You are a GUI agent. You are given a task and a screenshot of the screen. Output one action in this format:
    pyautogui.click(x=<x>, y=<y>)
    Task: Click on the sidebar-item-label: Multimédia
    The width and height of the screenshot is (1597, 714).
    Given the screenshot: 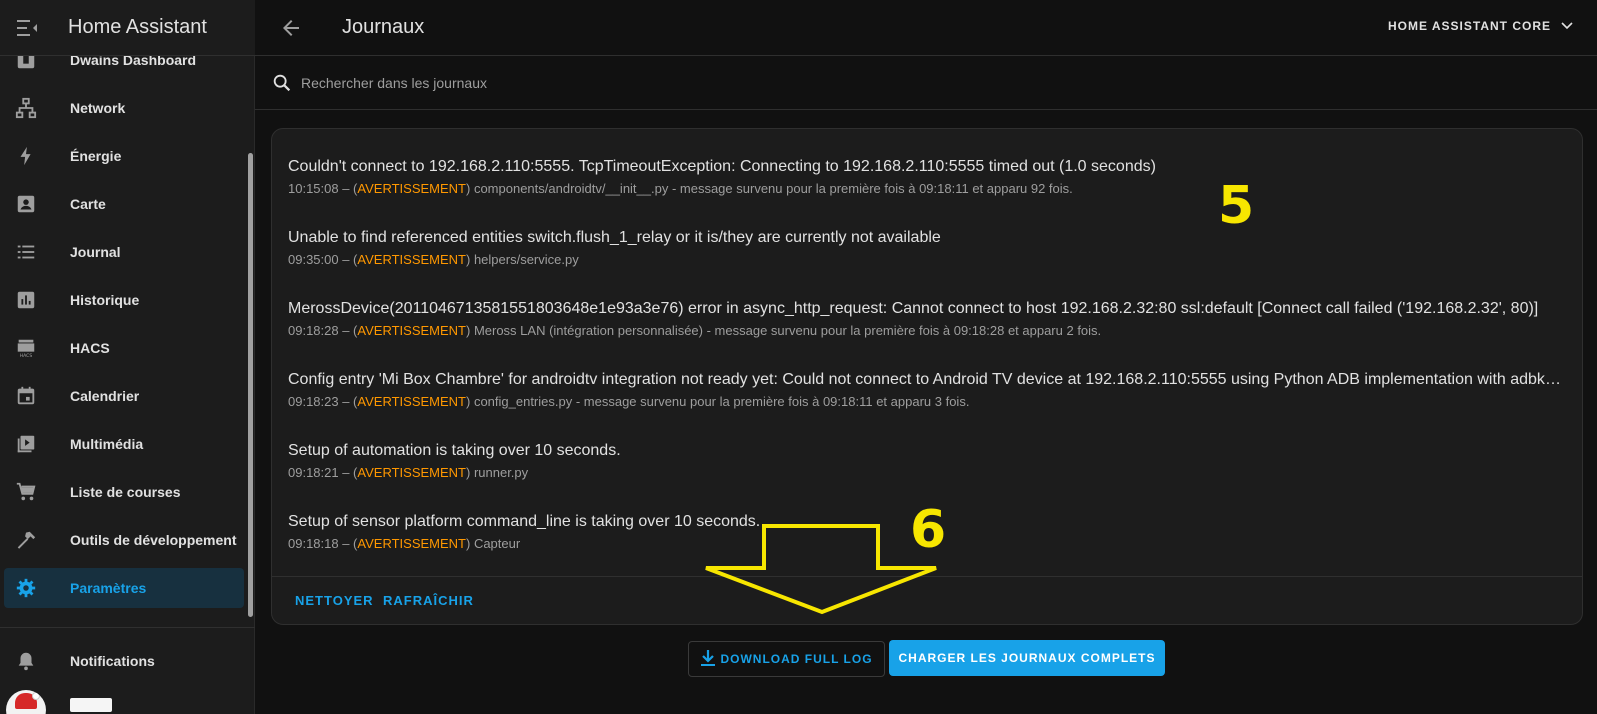 What is the action you would take?
    pyautogui.click(x=107, y=444)
    